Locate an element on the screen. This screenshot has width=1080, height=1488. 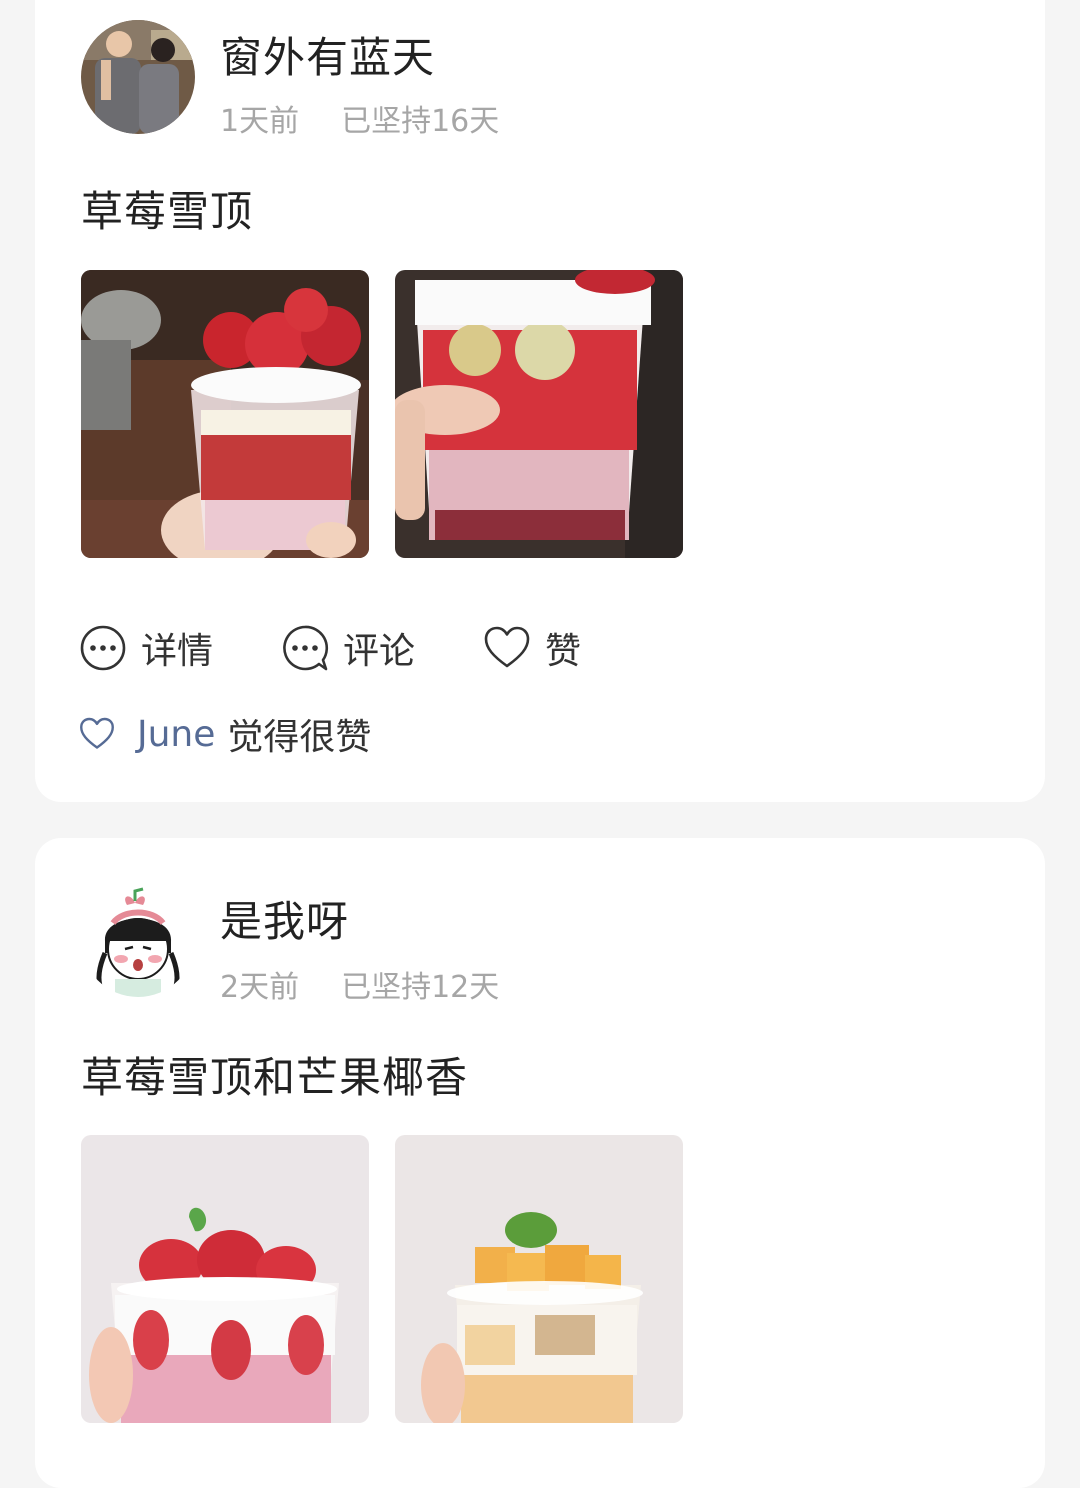
avatar-photo is located at coordinates (138, 77).